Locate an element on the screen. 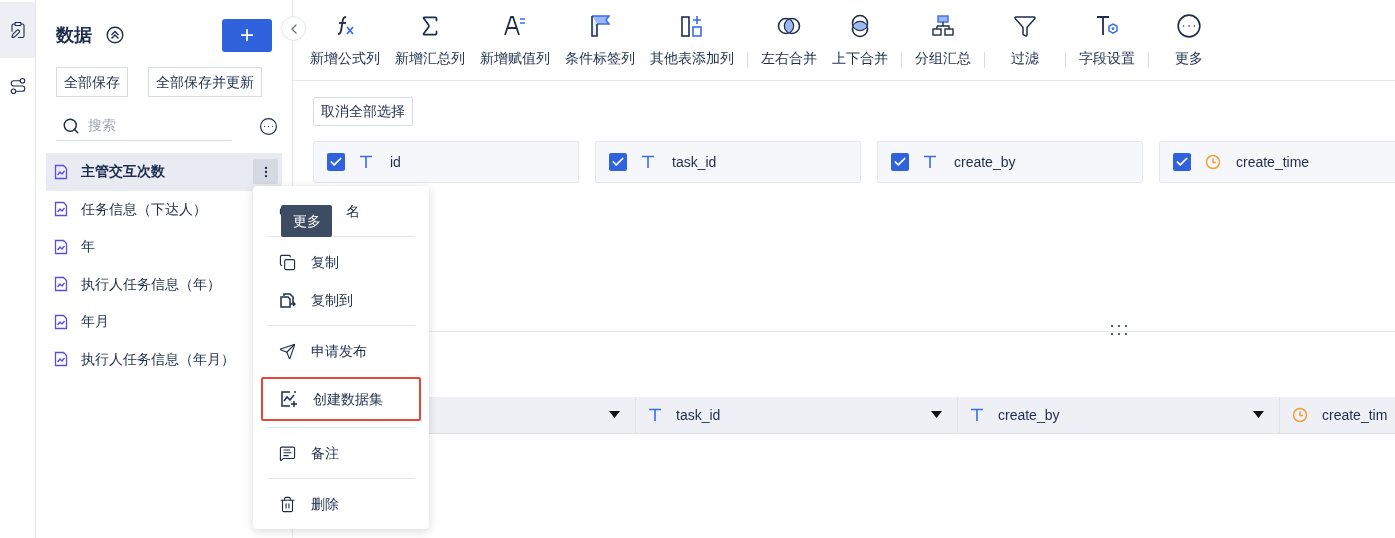 The width and height of the screenshot is (1395, 538). dataset-name: 执行人任务信息（年） is located at coordinates (151, 284).